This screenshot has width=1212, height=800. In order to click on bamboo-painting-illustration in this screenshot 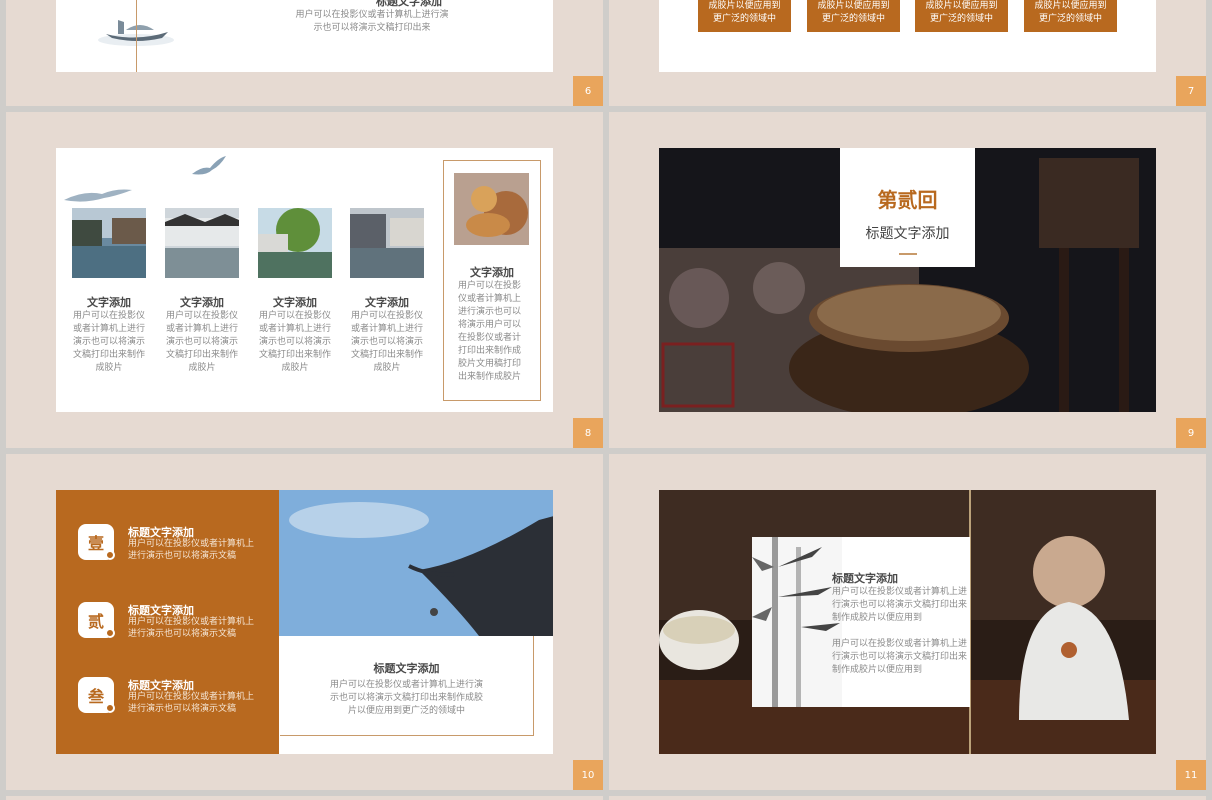, I will do `click(797, 622)`.